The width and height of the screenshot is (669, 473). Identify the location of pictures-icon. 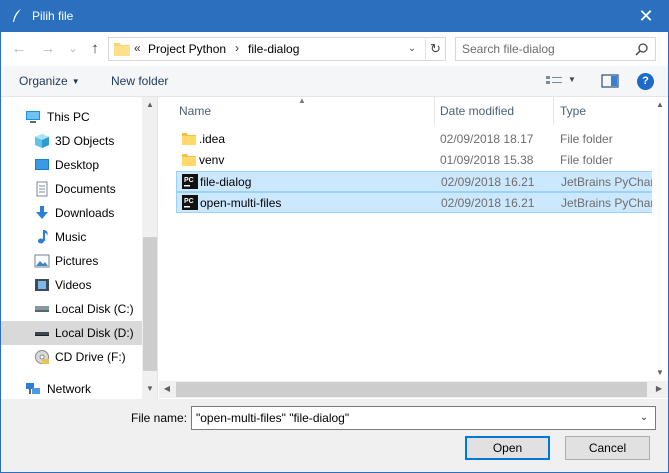
(42, 261).